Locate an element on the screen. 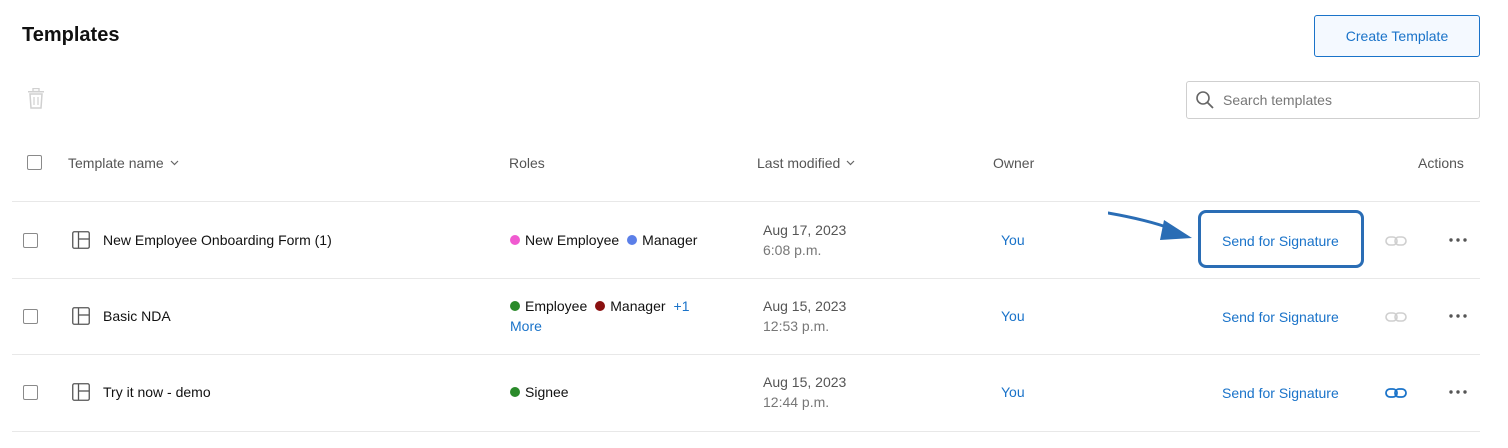 The image size is (1508, 448). roles-cell: Employee Manager +1 More is located at coordinates (610, 316).